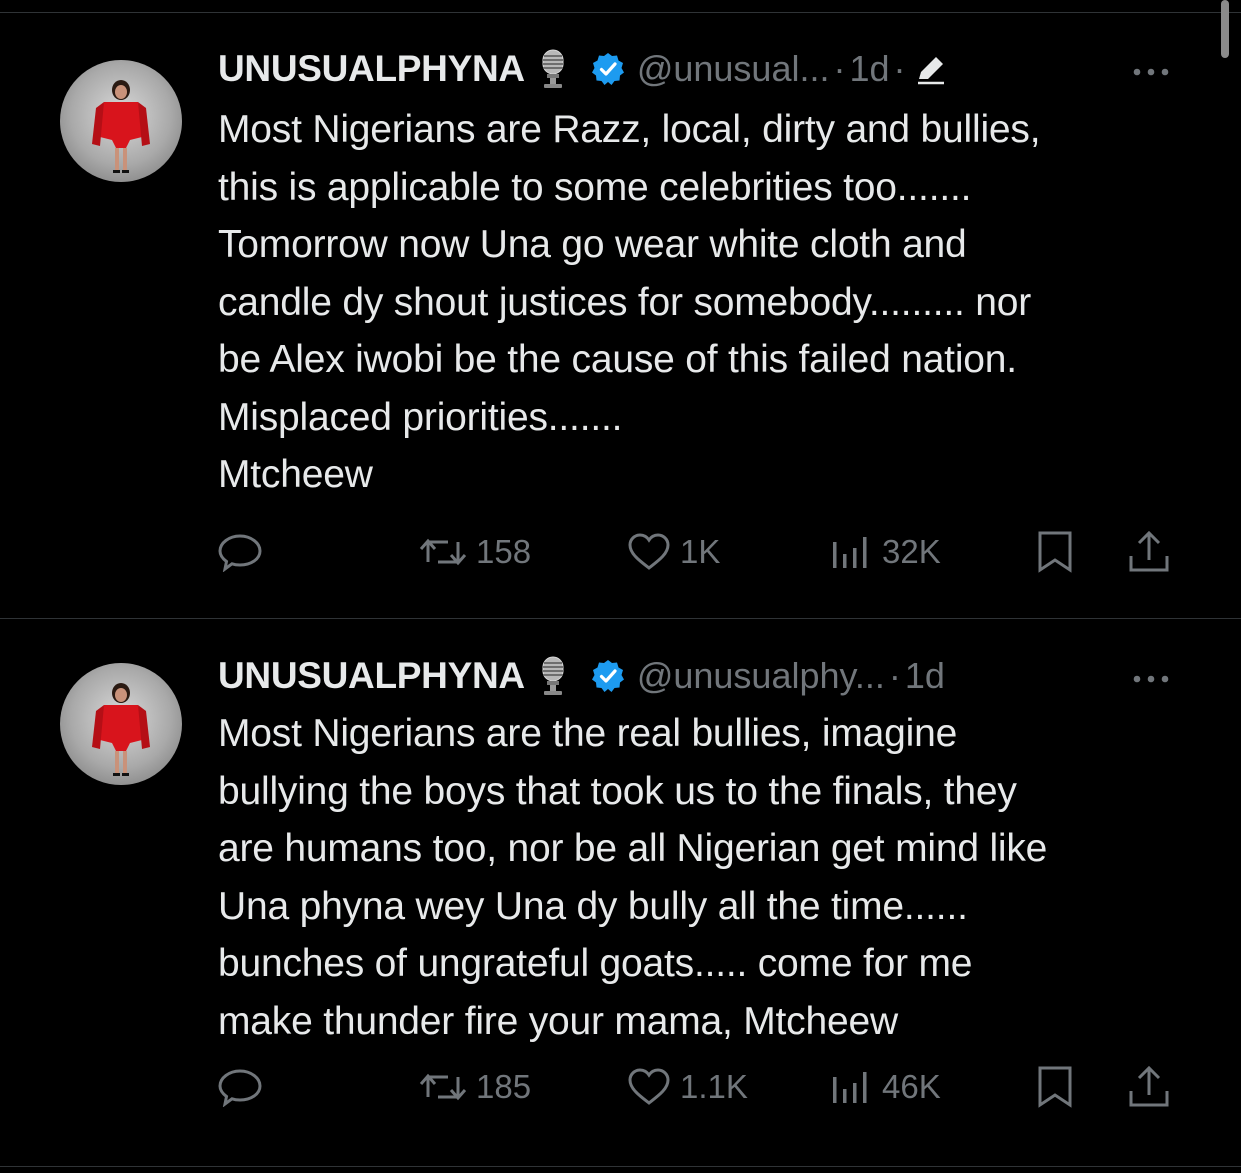 Image resolution: width=1241 pixels, height=1173 pixels. I want to click on retweet-count: 185, so click(504, 1086).